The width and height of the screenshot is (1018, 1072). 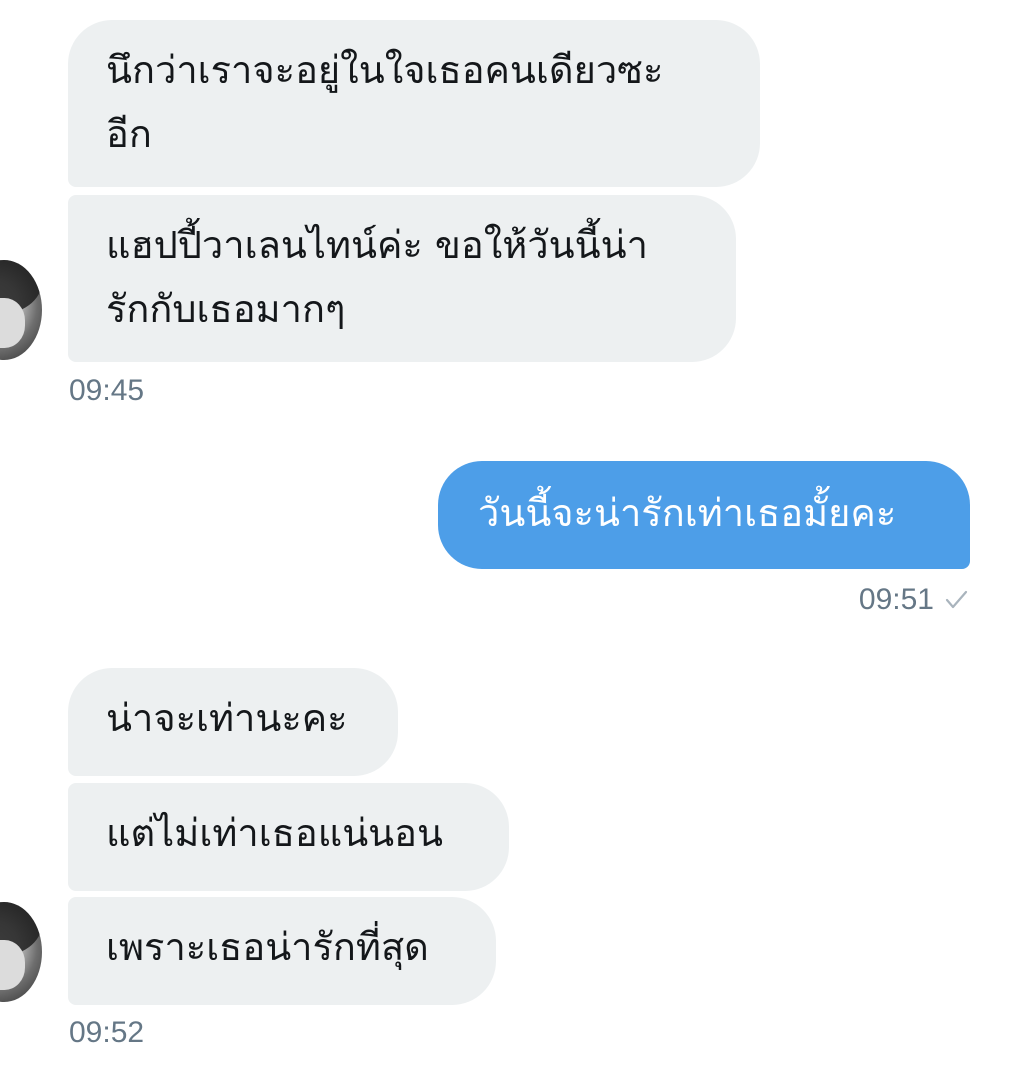 What do you see at coordinates (687, 513) in the screenshot?
I see `message-line: วันนี้จะน่ารักเท่าเธอมั้ยคะ` at bounding box center [687, 513].